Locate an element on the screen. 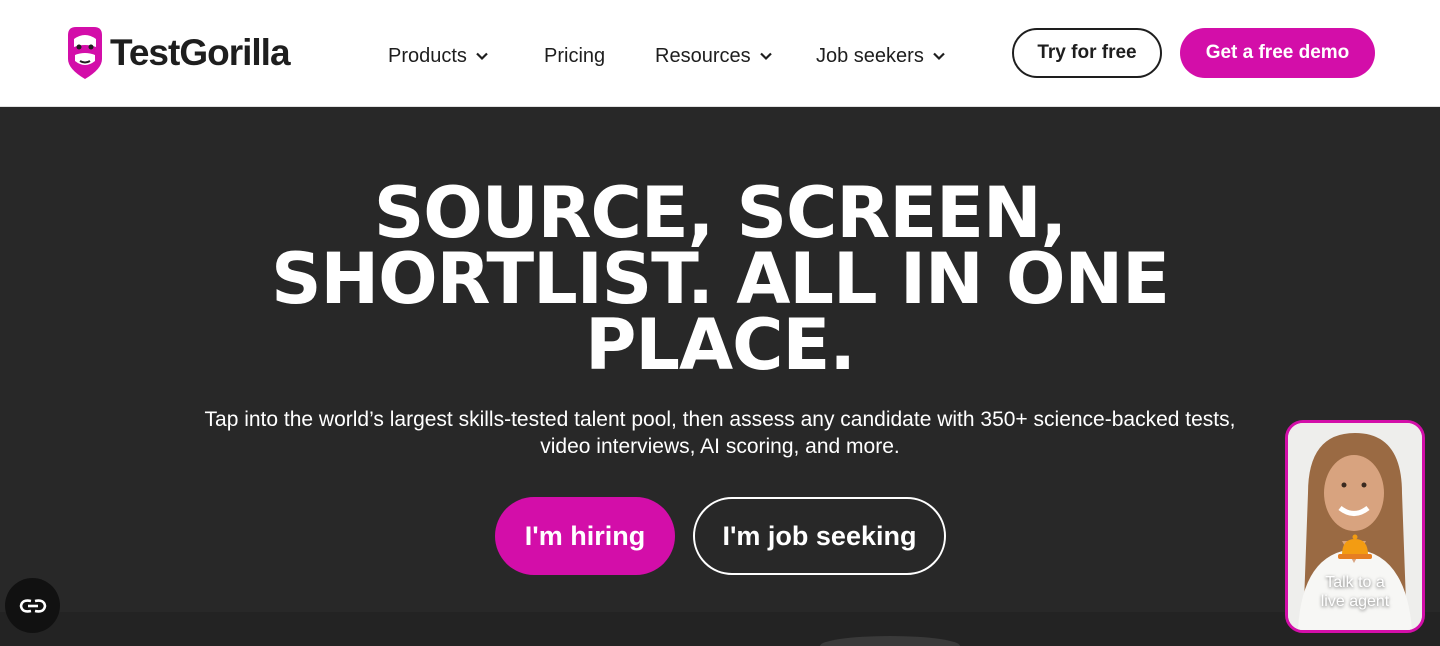 The height and width of the screenshot is (646, 1440). try-for-free-button: Try for free is located at coordinates (1087, 53).